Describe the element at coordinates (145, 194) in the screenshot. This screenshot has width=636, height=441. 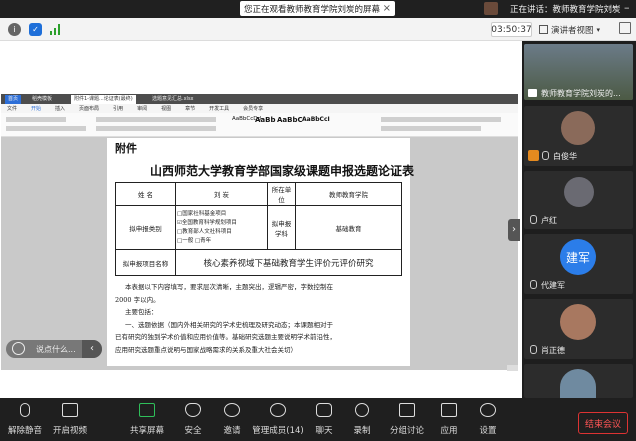
I see `name-label: 姓 名` at that location.